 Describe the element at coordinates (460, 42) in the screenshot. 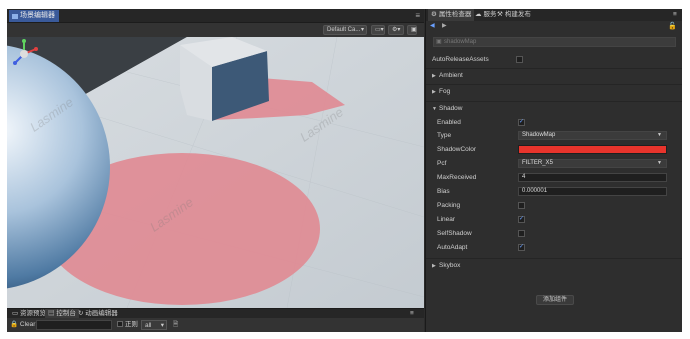

I see `component-name-value: shadowMap` at that location.